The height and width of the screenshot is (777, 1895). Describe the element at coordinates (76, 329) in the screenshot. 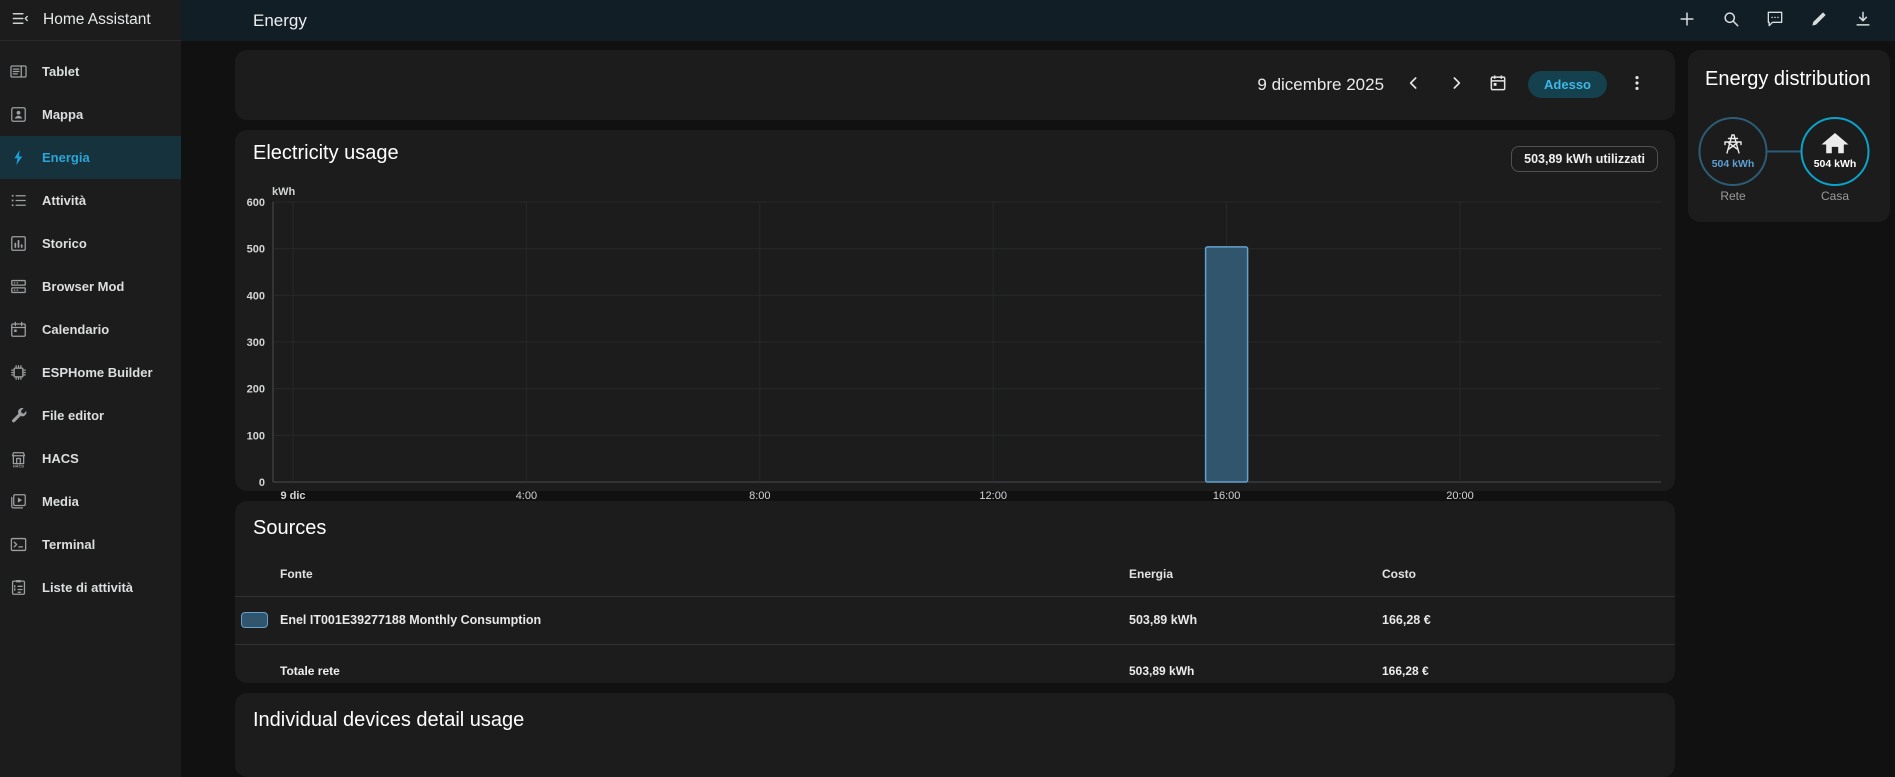

I see `sidebar-item-label: Calendario` at that location.